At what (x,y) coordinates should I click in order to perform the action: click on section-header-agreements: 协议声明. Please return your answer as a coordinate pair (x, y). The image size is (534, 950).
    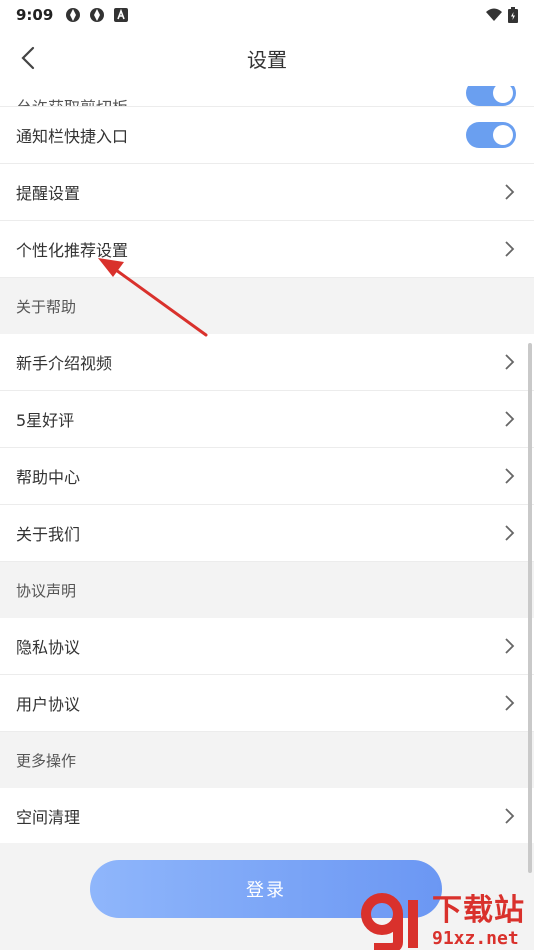
    Looking at the image, I should click on (267, 590).